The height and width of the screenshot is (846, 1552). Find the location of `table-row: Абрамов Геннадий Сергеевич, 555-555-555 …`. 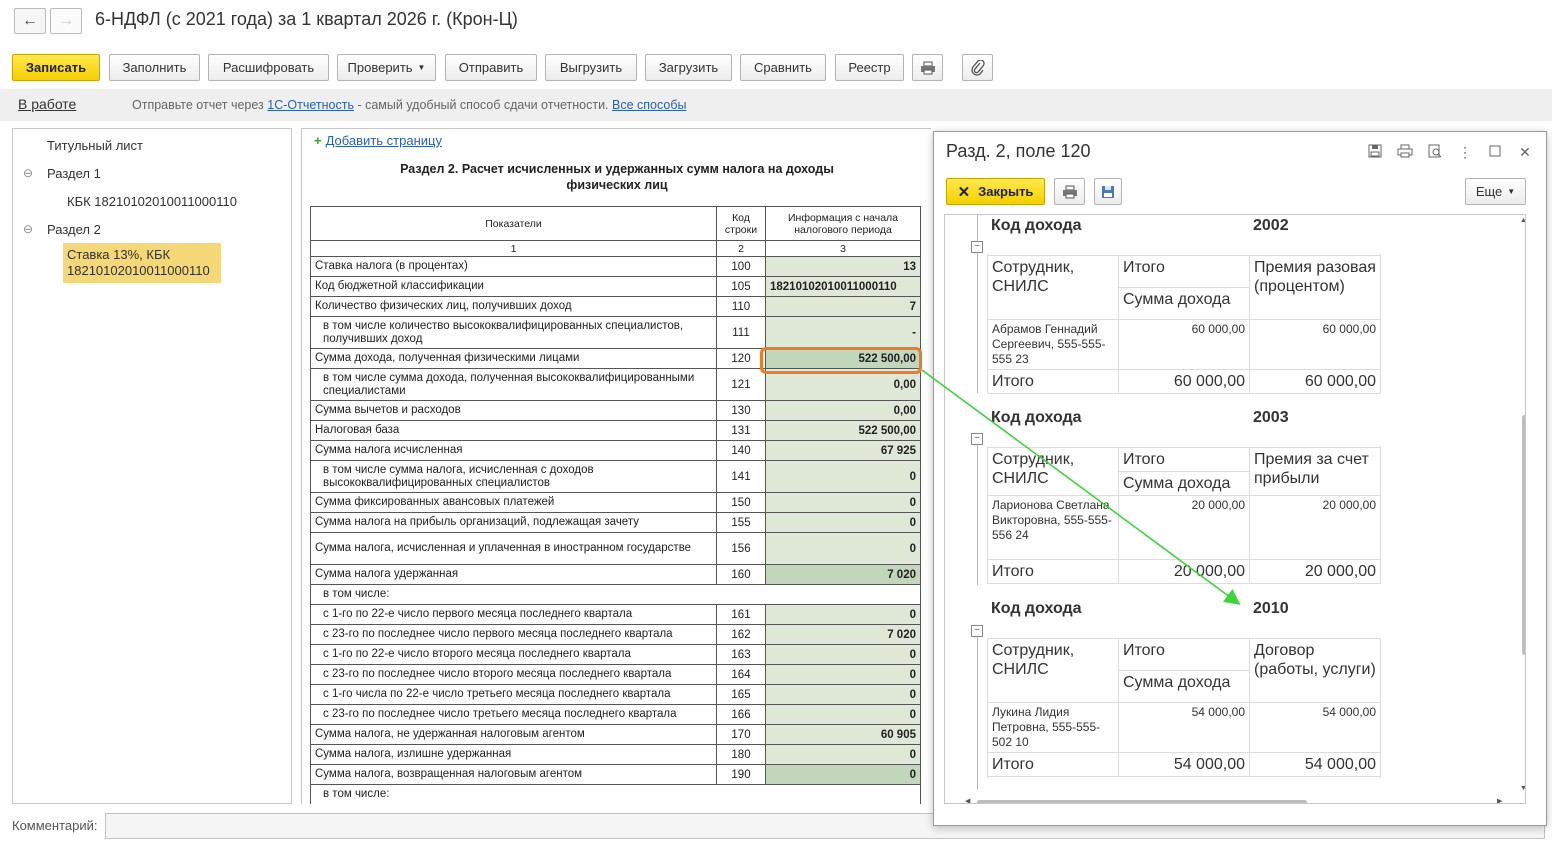

table-row: Абрамов Геннадий Сергеевич, 555-555-555 … is located at coordinates (1184, 344).